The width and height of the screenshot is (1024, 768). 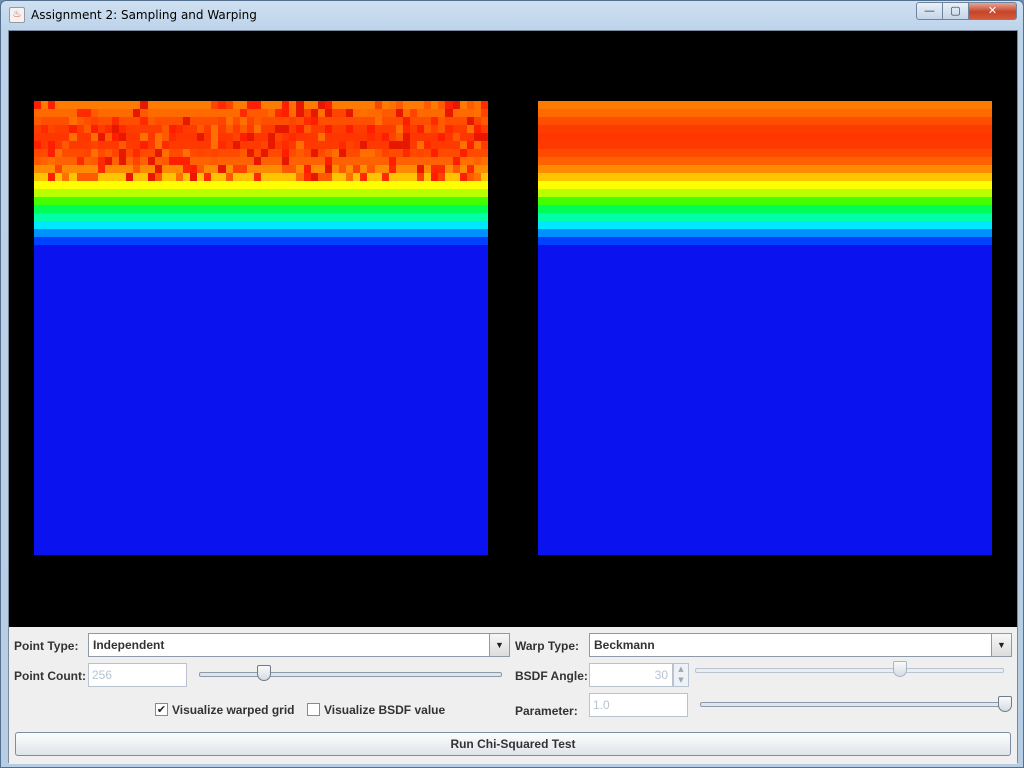 I want to click on check-icon: ✔, so click(x=161, y=709).